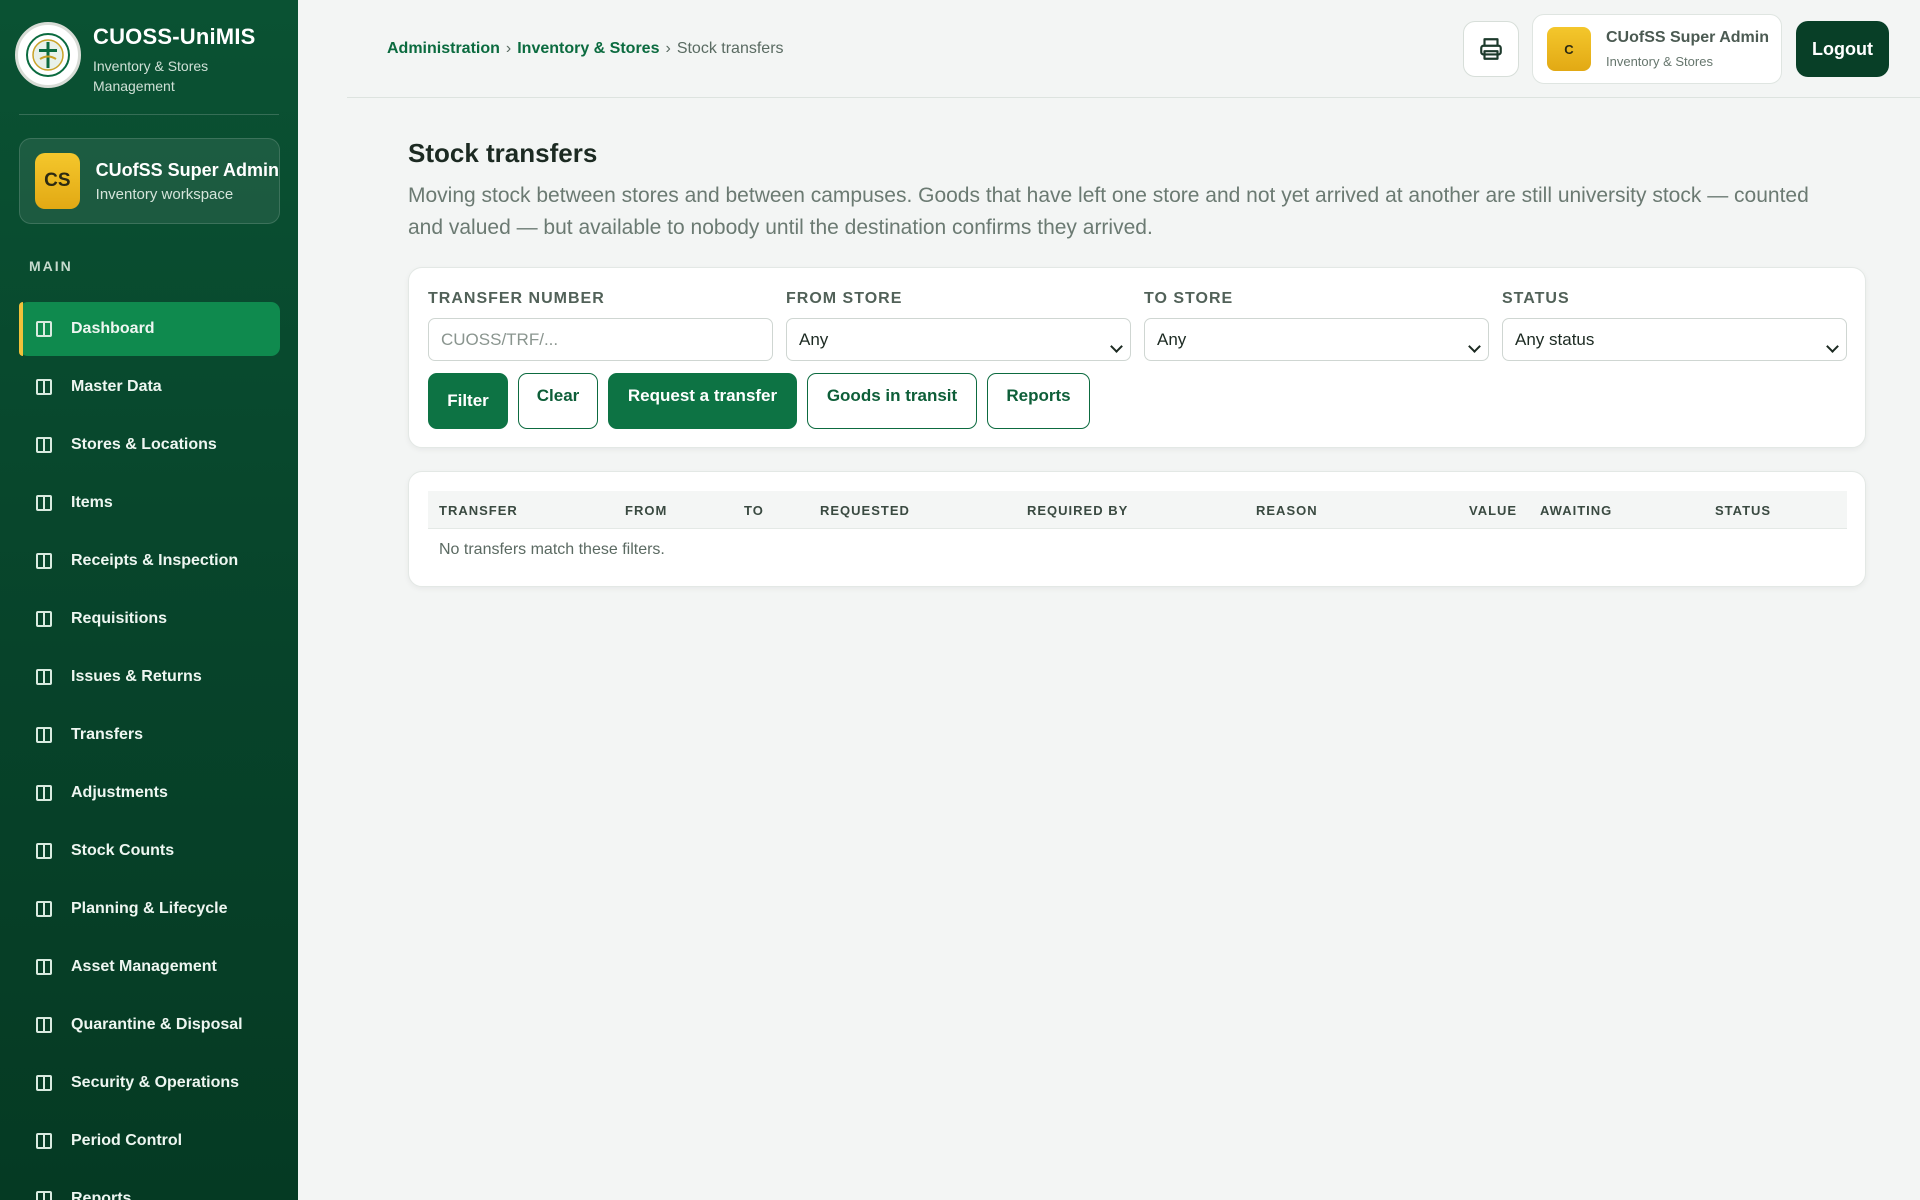 This screenshot has width=1920, height=1200. What do you see at coordinates (119, 792) in the screenshot?
I see `sidebar-item-label: Adjustments` at bounding box center [119, 792].